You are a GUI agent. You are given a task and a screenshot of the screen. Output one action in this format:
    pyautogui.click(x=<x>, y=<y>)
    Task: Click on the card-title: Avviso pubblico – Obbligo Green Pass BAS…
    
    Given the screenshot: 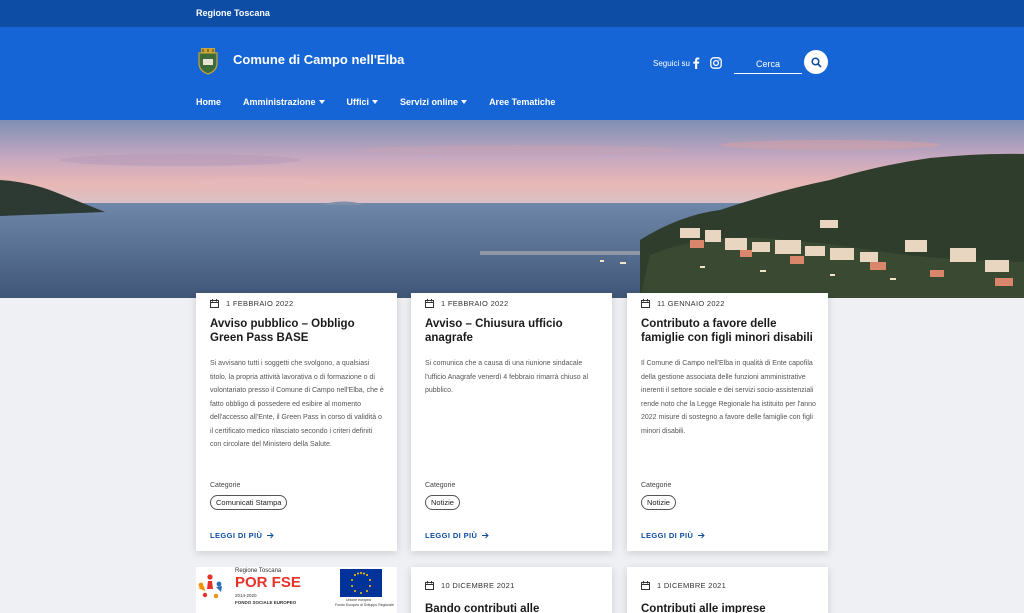 What is the action you would take?
    pyautogui.click(x=300, y=331)
    